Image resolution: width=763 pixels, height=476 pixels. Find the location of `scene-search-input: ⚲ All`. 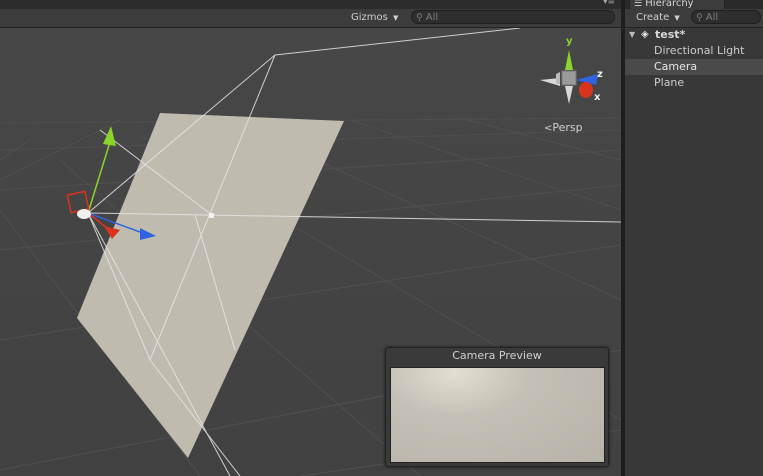

scene-search-input: ⚲ All is located at coordinates (513, 17).